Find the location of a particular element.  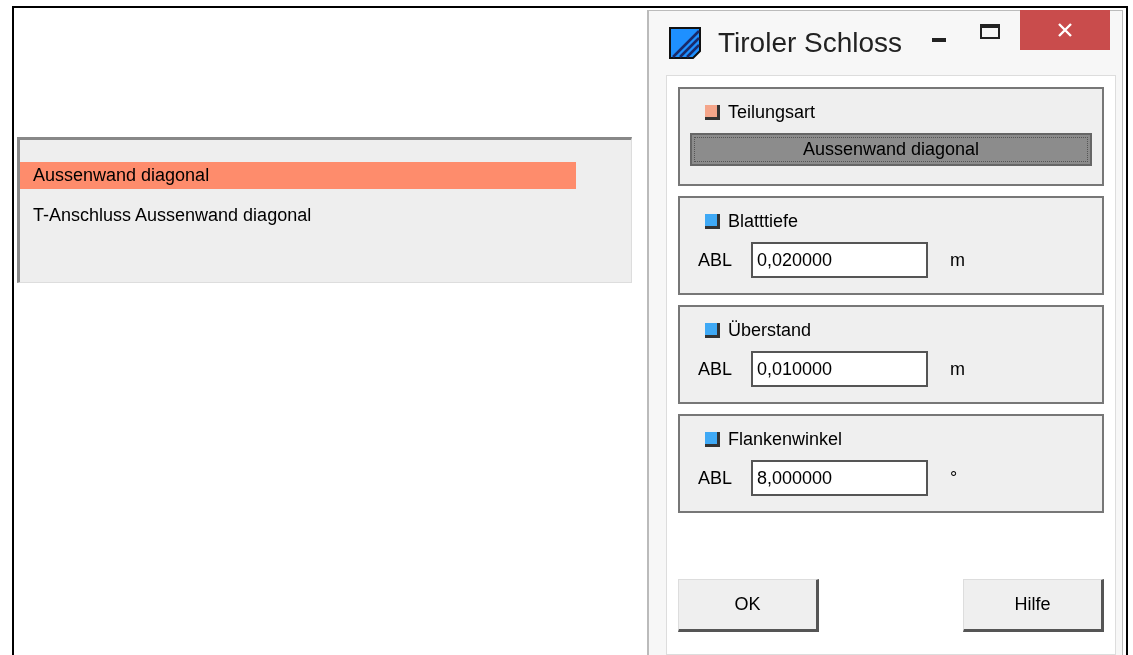

group-title: Teilungsart is located at coordinates (772, 112).